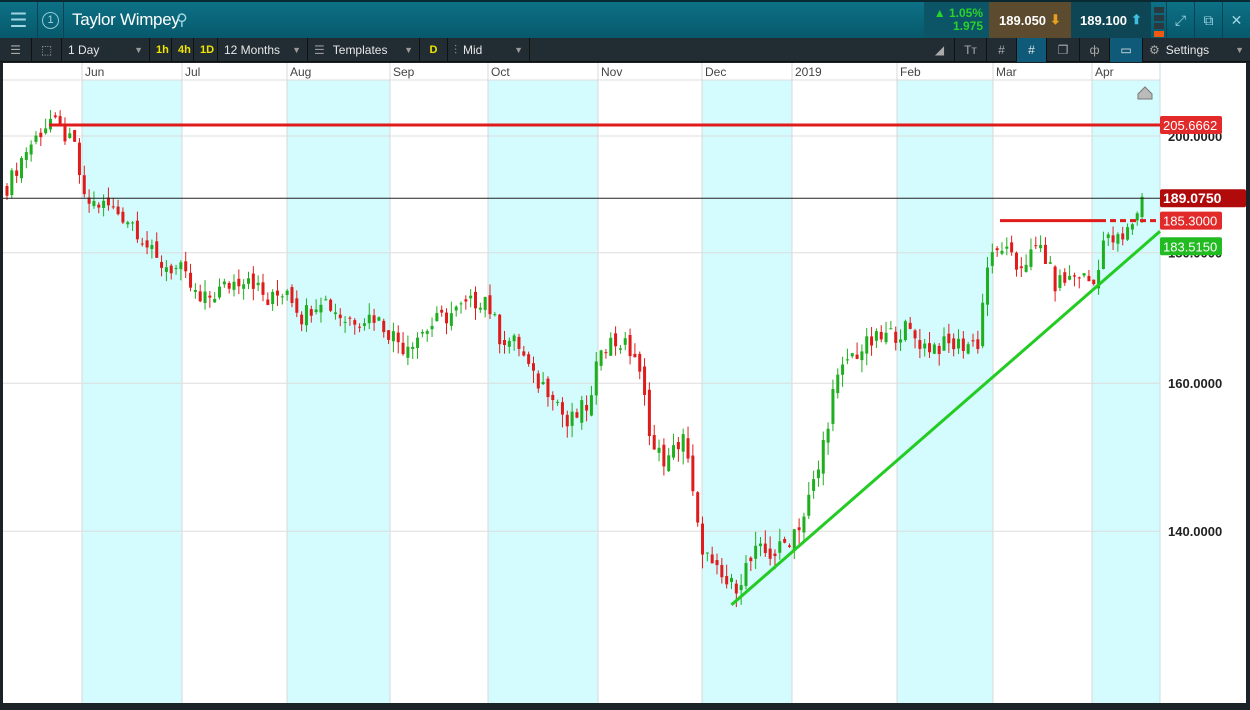 The image size is (1250, 710). I want to click on layout-icon: ⬚, so click(47, 50).